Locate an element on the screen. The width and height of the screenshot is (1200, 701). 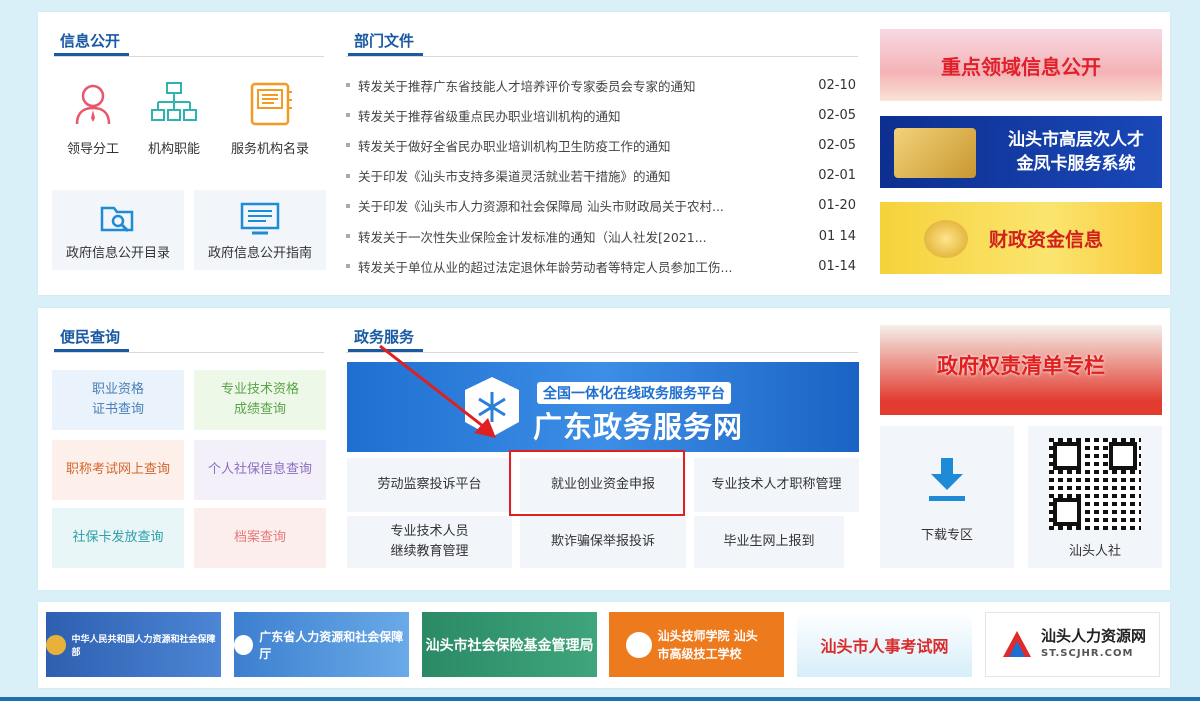
power-list-label: 政府权责清单专栏 is located at coordinates (1021, 366).